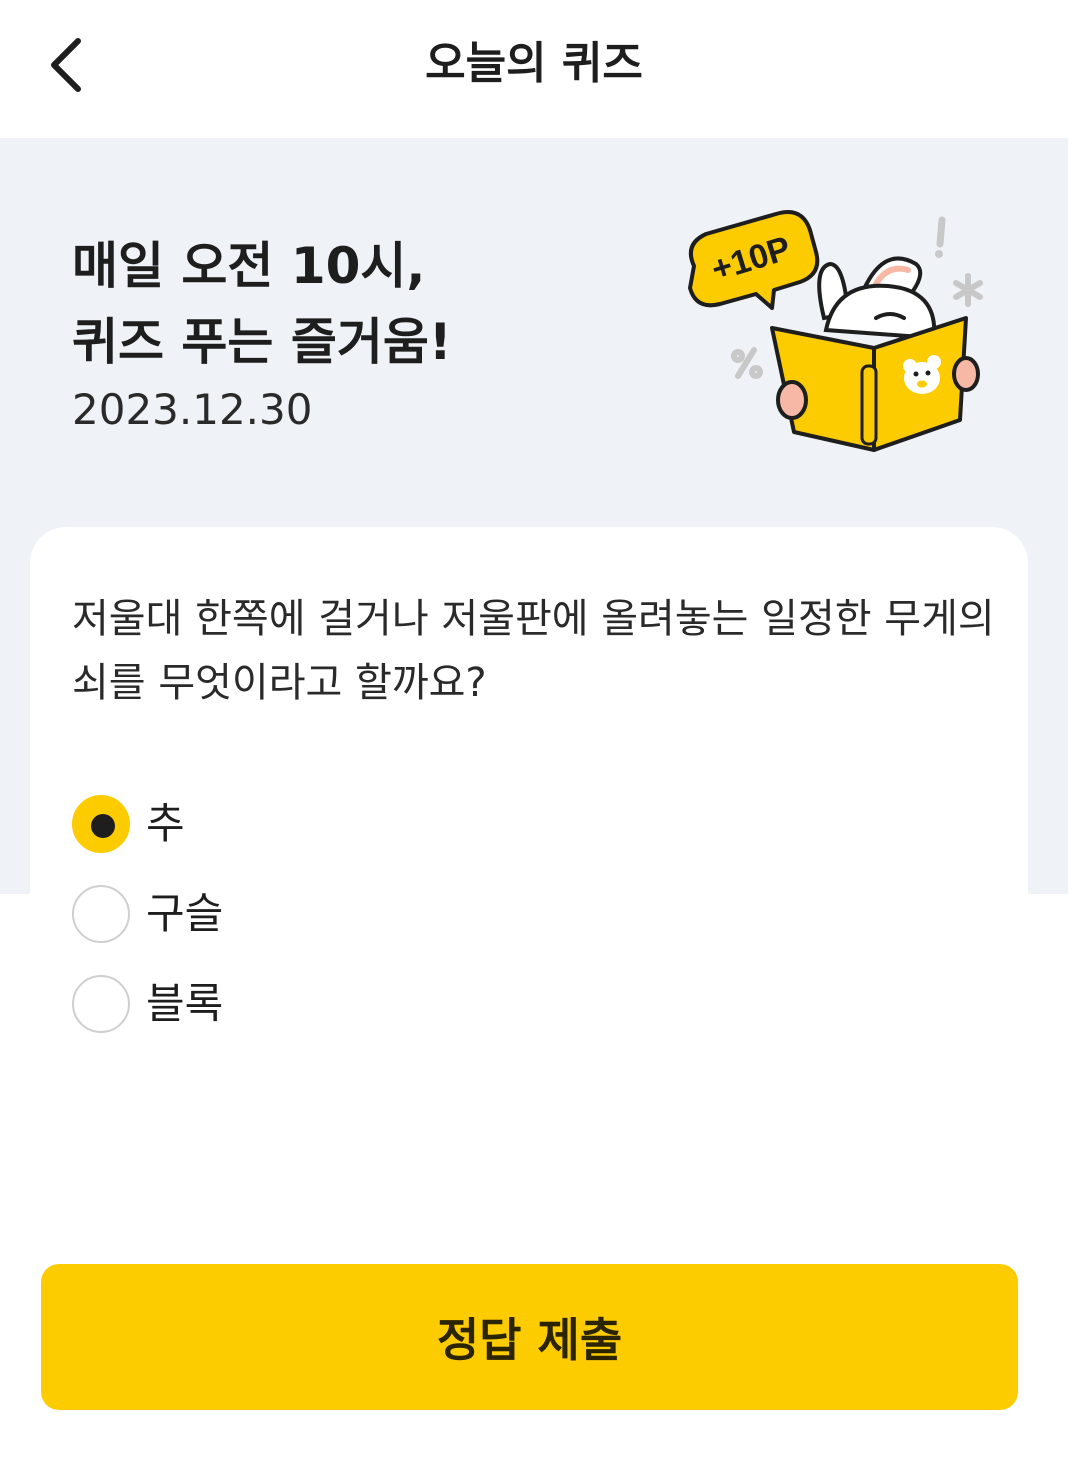  What do you see at coordinates (968, 290) in the screenshot?
I see `asterisk-decoration` at bounding box center [968, 290].